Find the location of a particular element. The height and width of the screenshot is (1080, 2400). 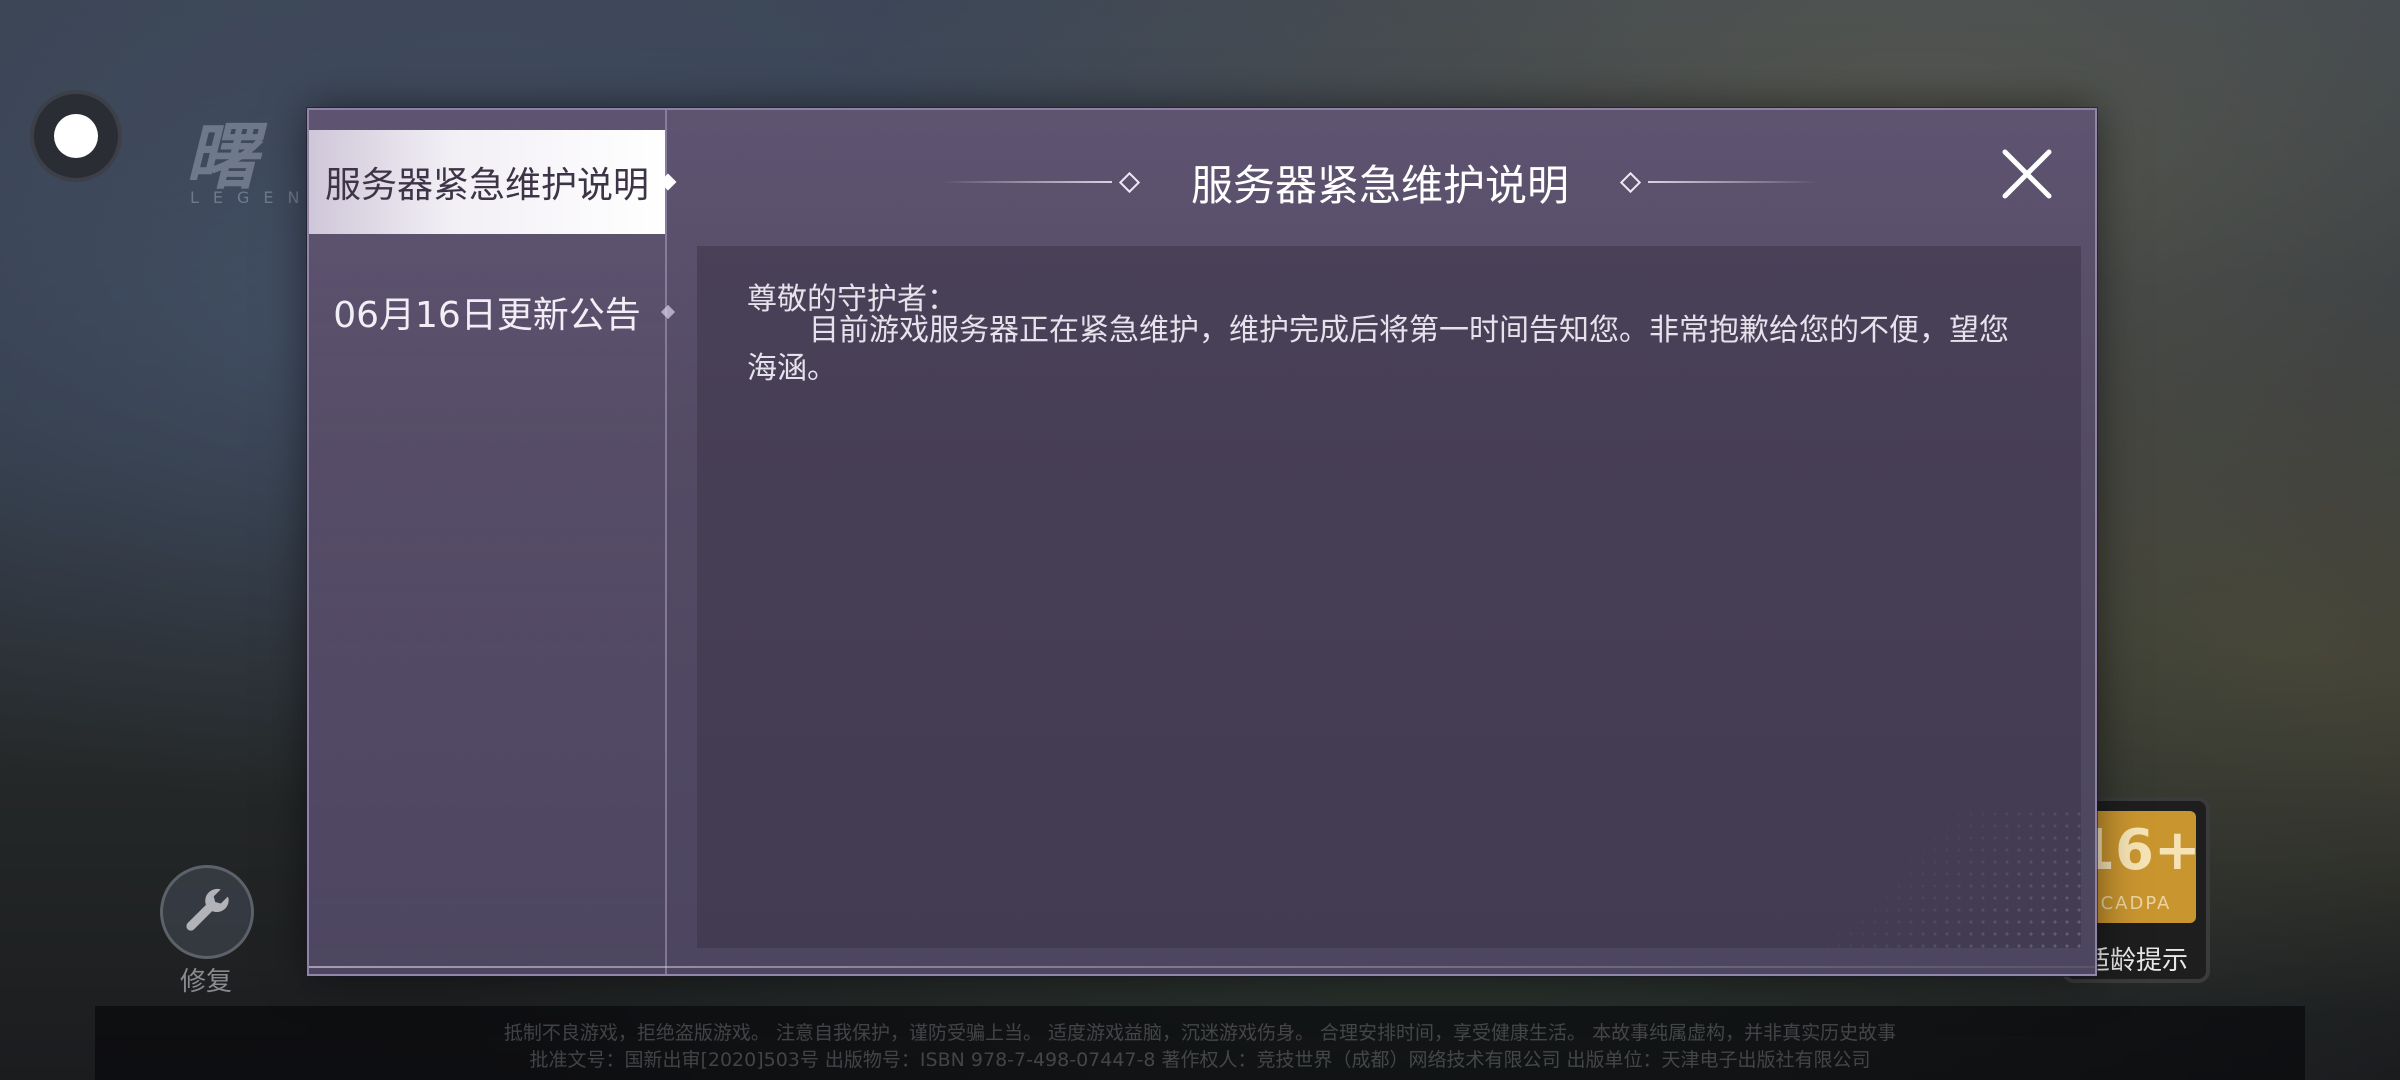

tab-update-notice: 06月16日更新公告 is located at coordinates (492, 312).